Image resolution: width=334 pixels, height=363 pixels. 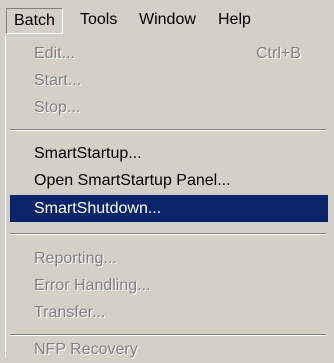 I want to click on menu-batch: Batch, so click(x=34, y=21).